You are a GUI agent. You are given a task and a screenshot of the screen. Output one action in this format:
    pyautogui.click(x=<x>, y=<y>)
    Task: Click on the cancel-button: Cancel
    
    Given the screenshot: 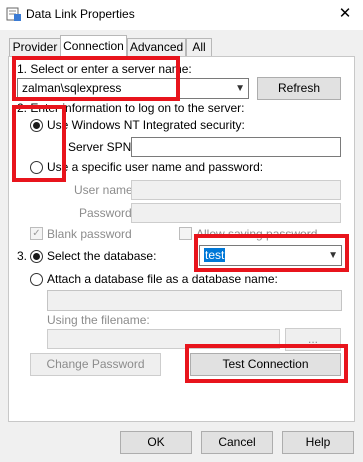 What is the action you would take?
    pyautogui.click(x=237, y=442)
    